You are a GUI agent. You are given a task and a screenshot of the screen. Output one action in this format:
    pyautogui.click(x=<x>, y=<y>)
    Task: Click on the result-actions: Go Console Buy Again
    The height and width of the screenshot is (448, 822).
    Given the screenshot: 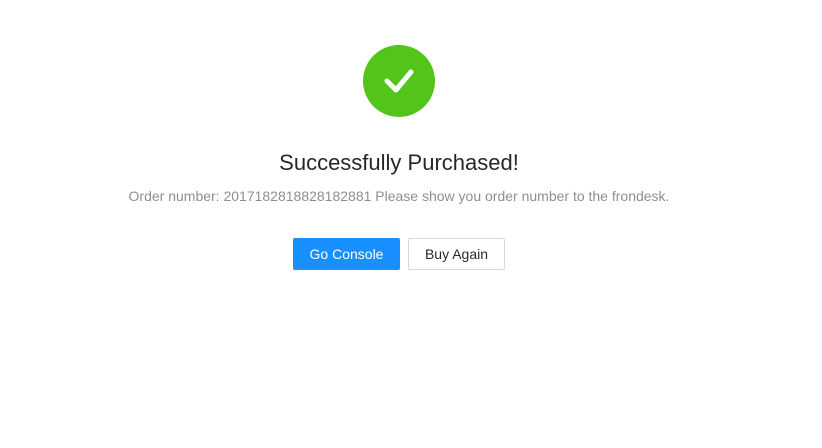 What is the action you would take?
    pyautogui.click(x=399, y=254)
    